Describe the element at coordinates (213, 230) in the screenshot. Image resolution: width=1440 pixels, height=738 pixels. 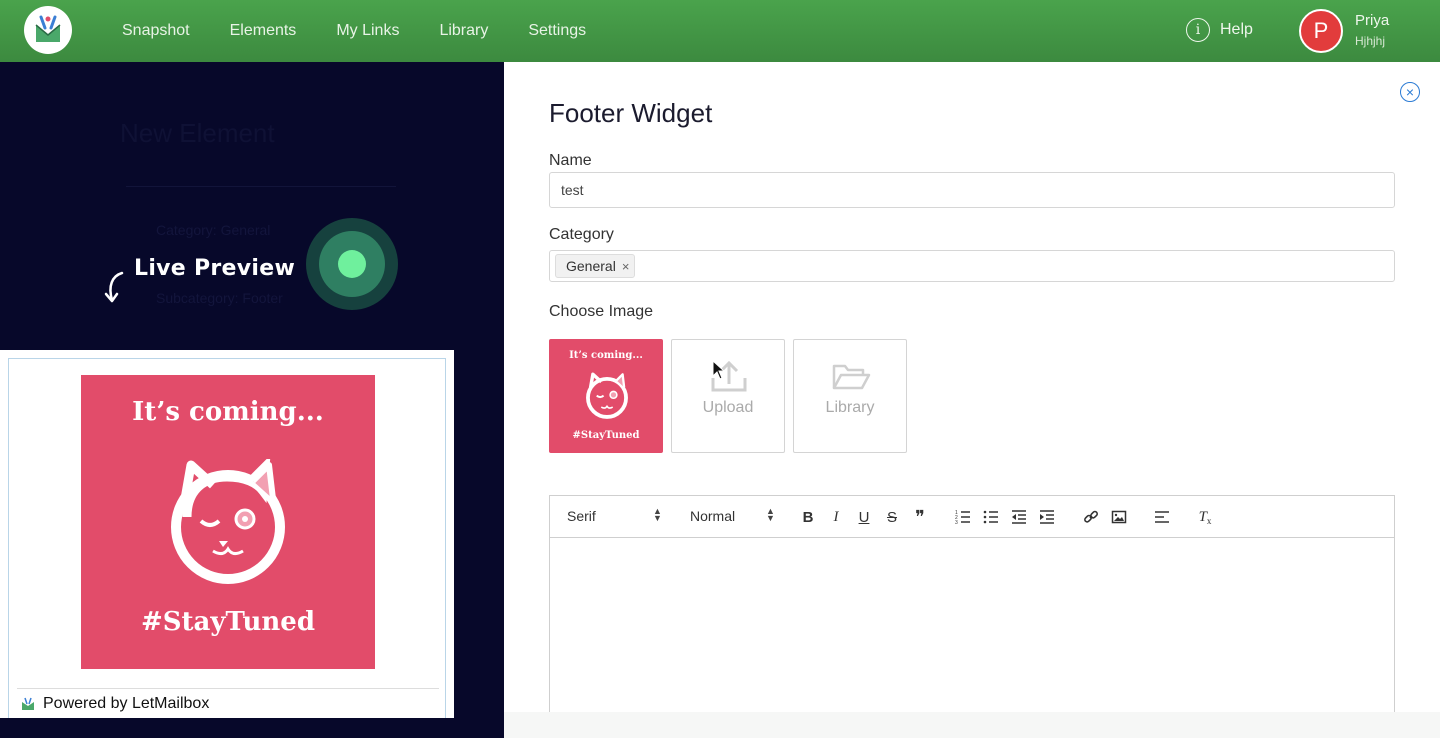
I see `background-text: Category: General` at that location.